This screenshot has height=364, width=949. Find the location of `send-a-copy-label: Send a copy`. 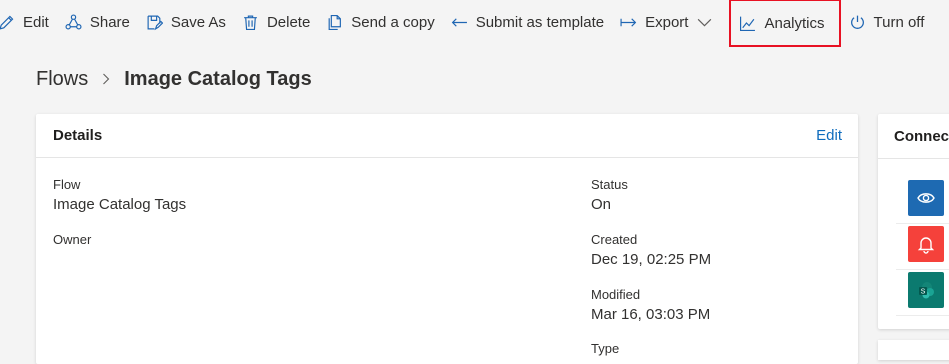

send-a-copy-label: Send a copy is located at coordinates (393, 22).